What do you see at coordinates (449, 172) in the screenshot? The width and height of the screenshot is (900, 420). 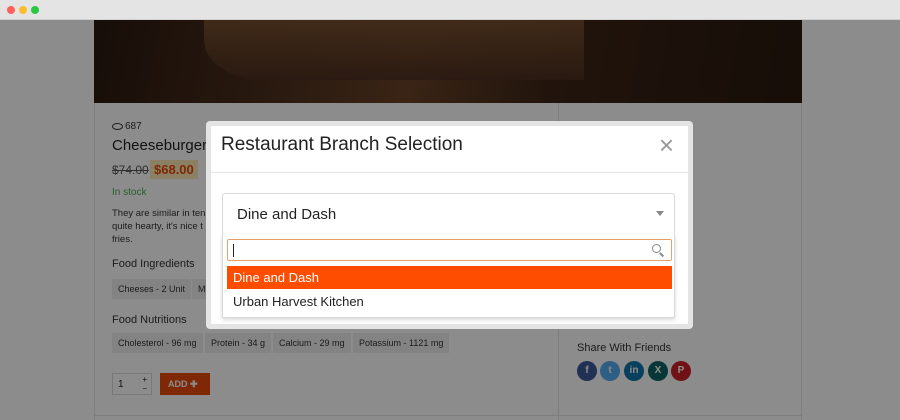 I see `modal-header-divider` at bounding box center [449, 172].